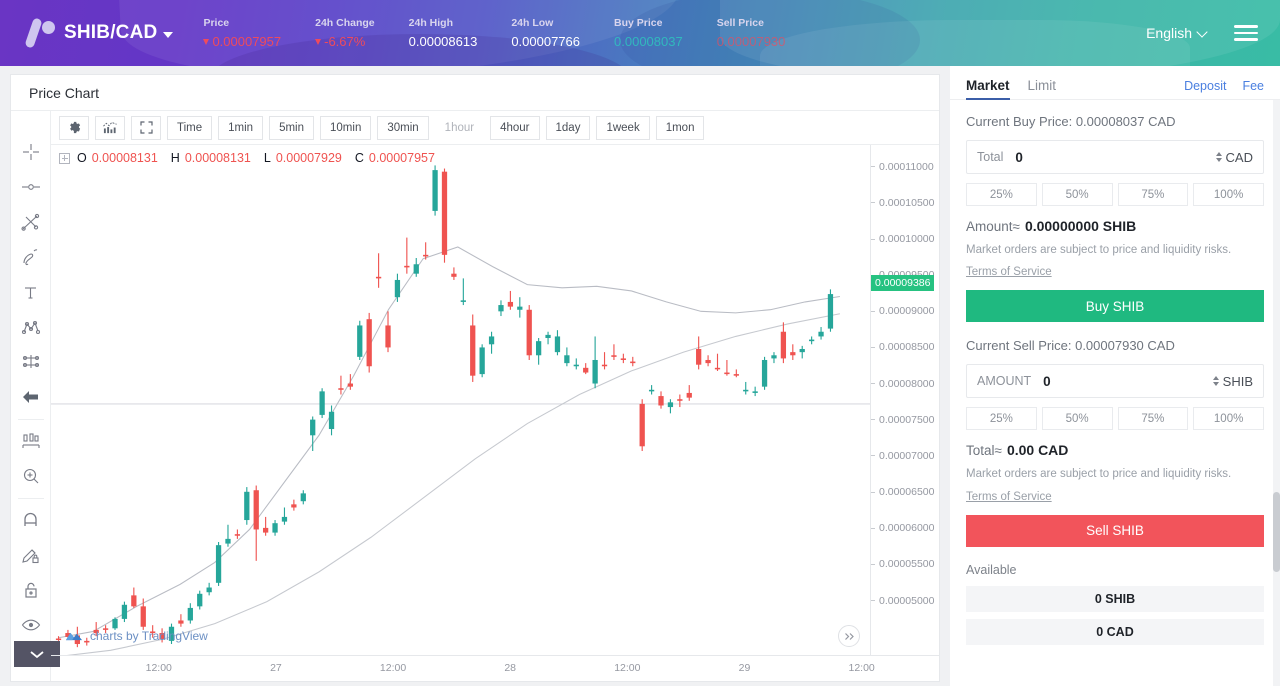 The image size is (1280, 686). I want to click on timeframe-4hour: 4hour, so click(515, 127).